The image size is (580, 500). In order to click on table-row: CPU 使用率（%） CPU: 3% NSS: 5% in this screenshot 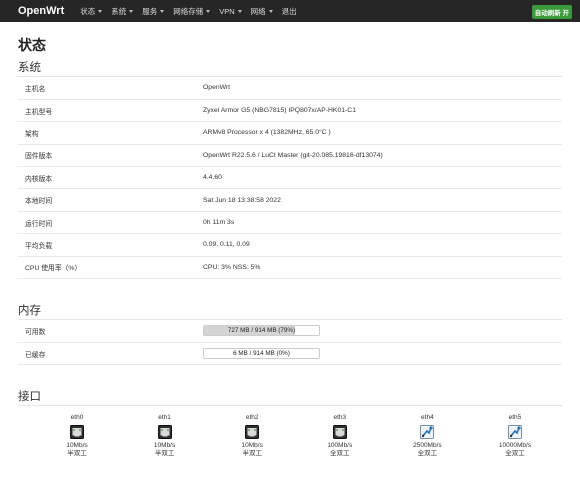, I will do `click(290, 268)`.